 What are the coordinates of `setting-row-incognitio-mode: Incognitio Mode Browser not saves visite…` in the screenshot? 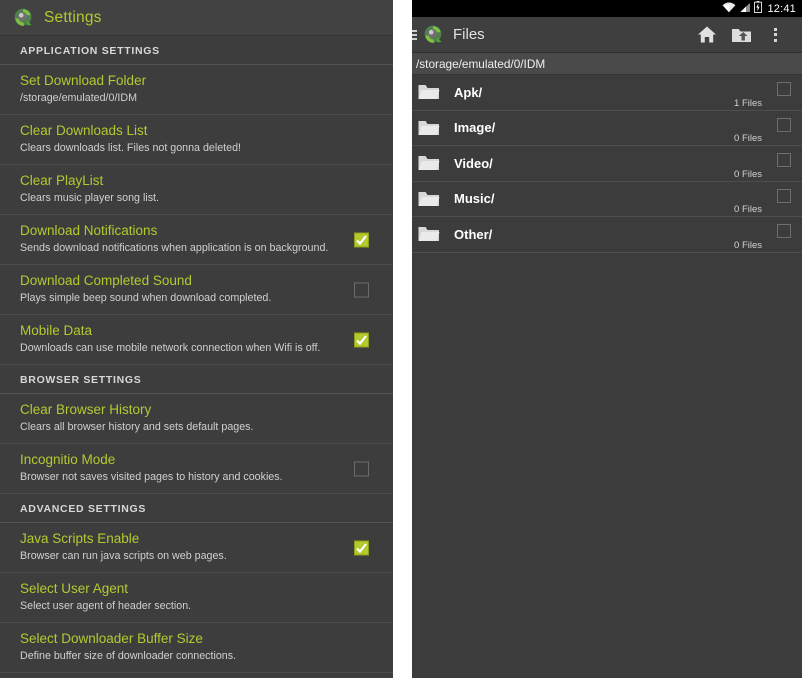 It's located at (196, 469).